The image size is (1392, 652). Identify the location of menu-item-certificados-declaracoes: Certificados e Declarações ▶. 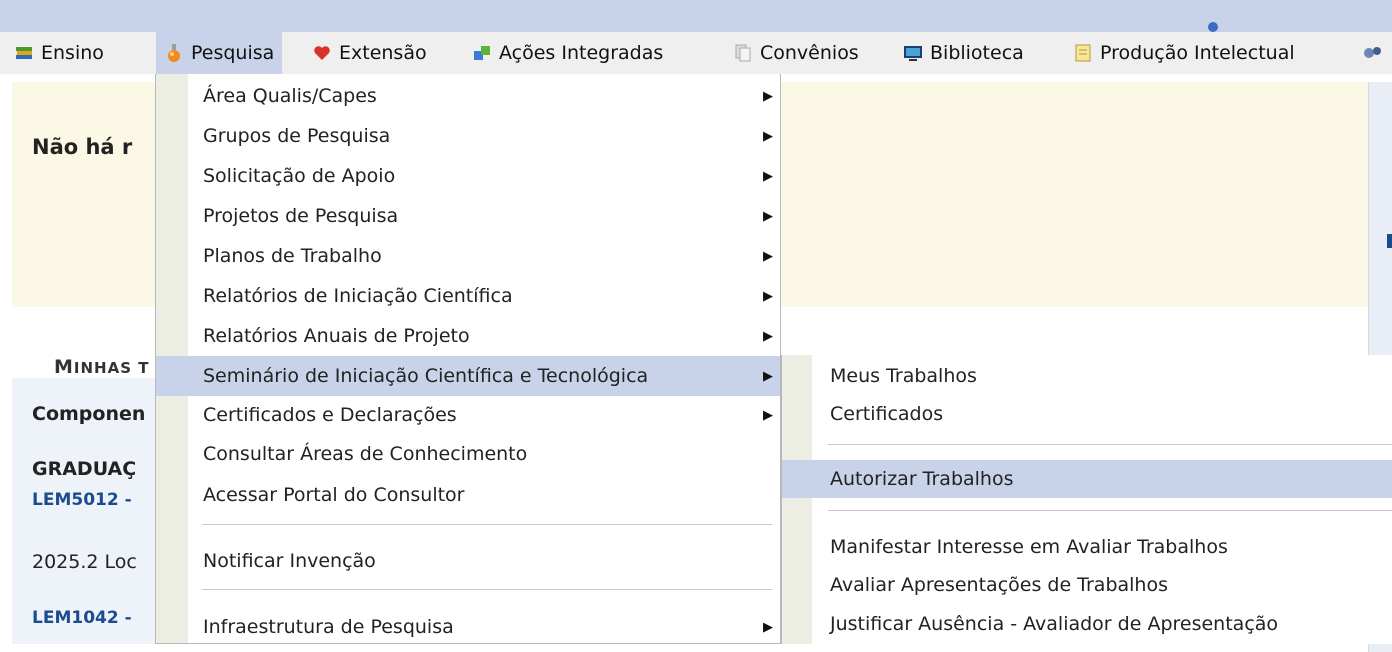
(468, 415).